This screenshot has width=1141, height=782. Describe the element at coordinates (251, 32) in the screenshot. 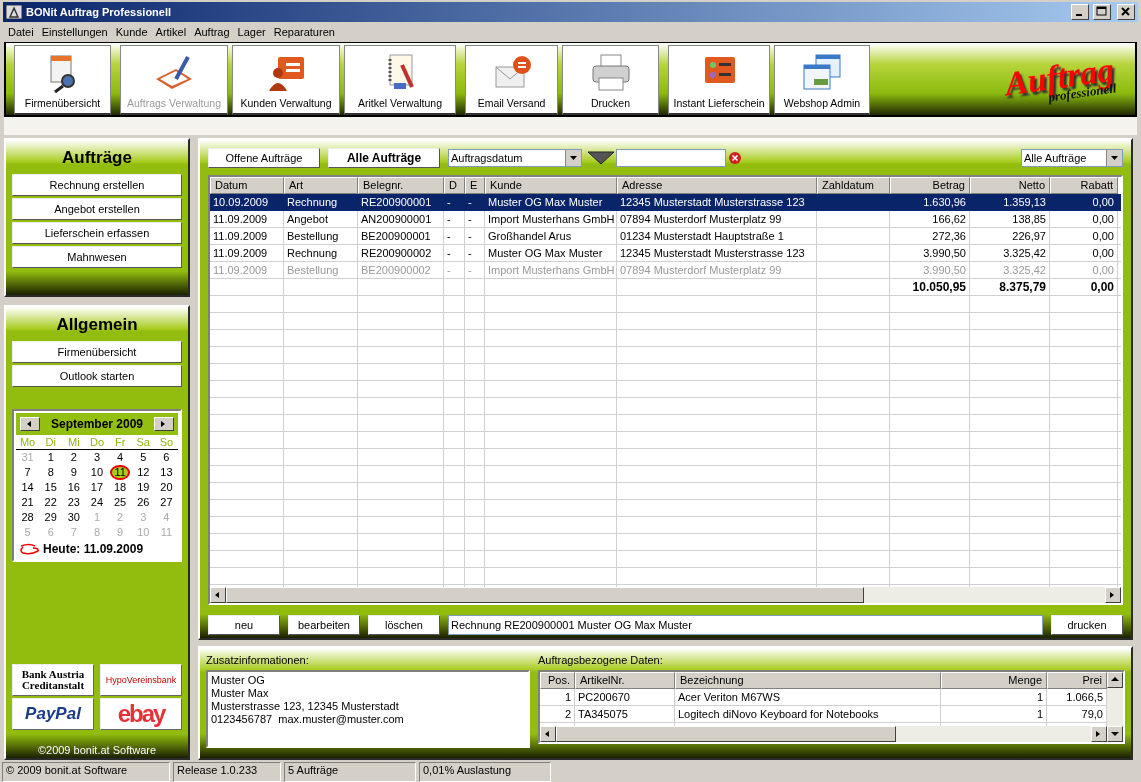

I see `menu-item: Lager` at that location.